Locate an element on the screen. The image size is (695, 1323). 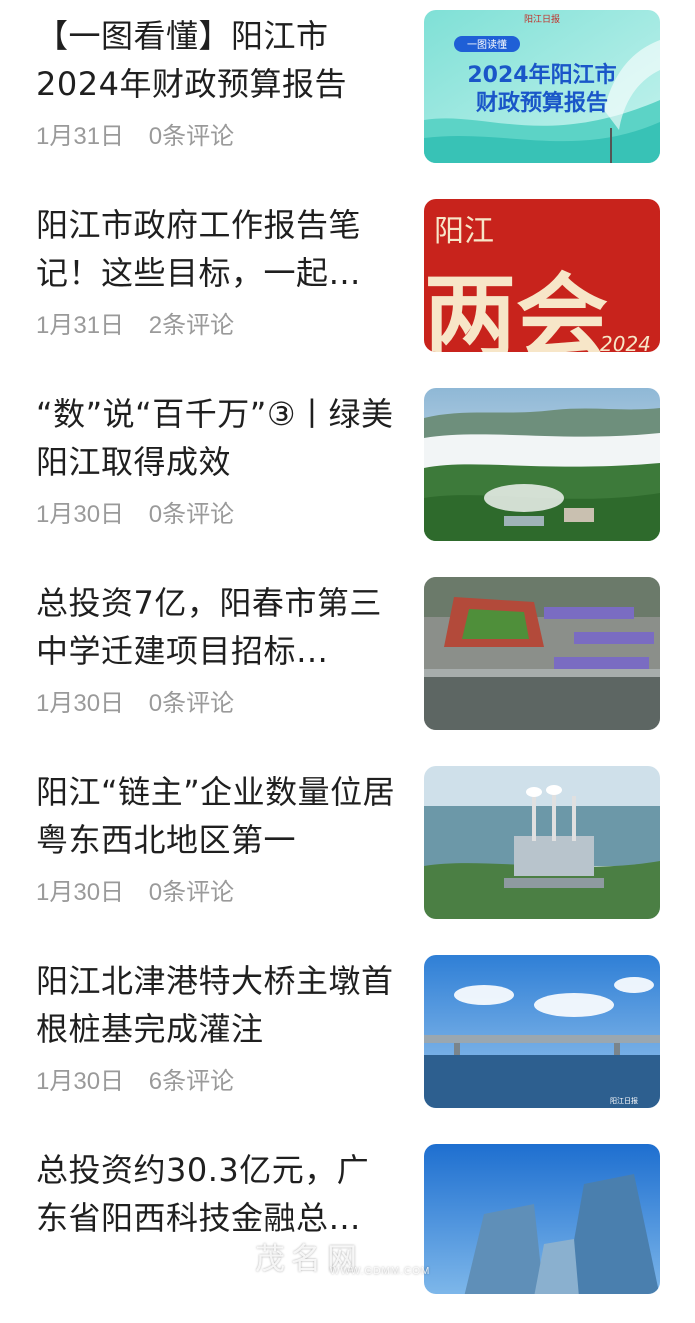
news-comment-count: 2条评论 is located at coordinates (191, 325).